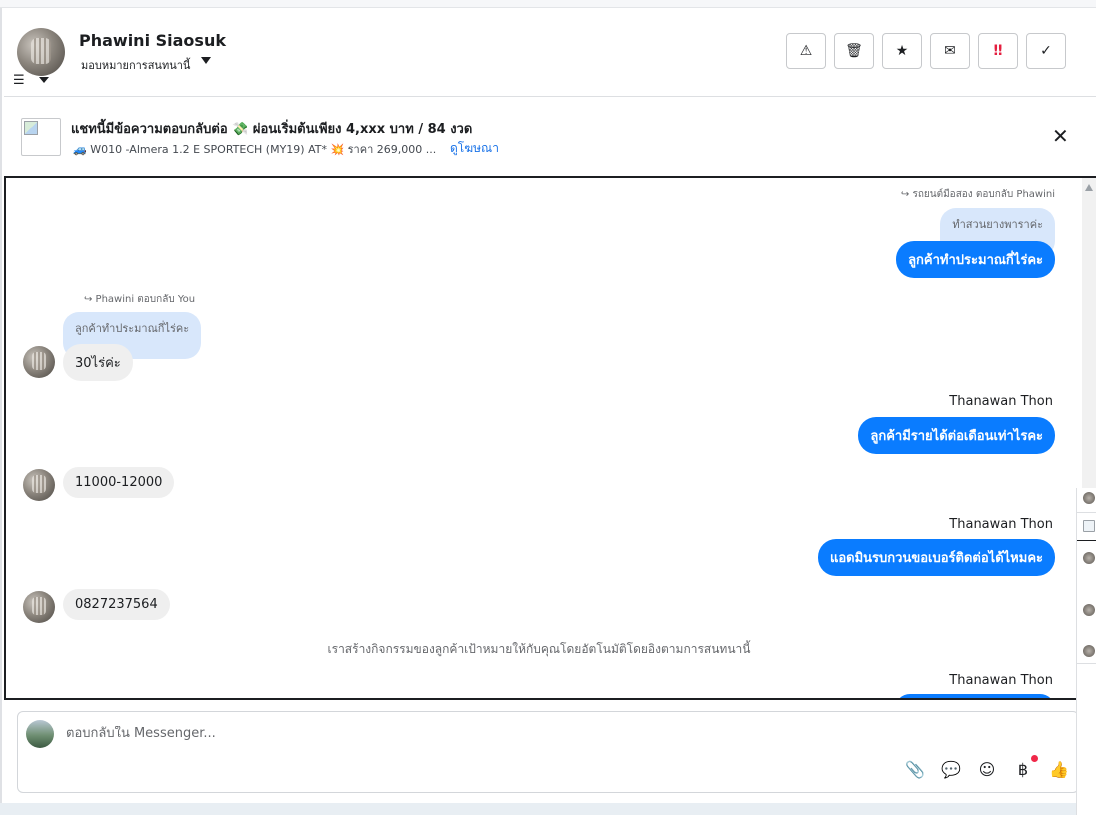 The width and height of the screenshot is (1096, 815). I want to click on paperclip-icon: 📎, so click(915, 769).